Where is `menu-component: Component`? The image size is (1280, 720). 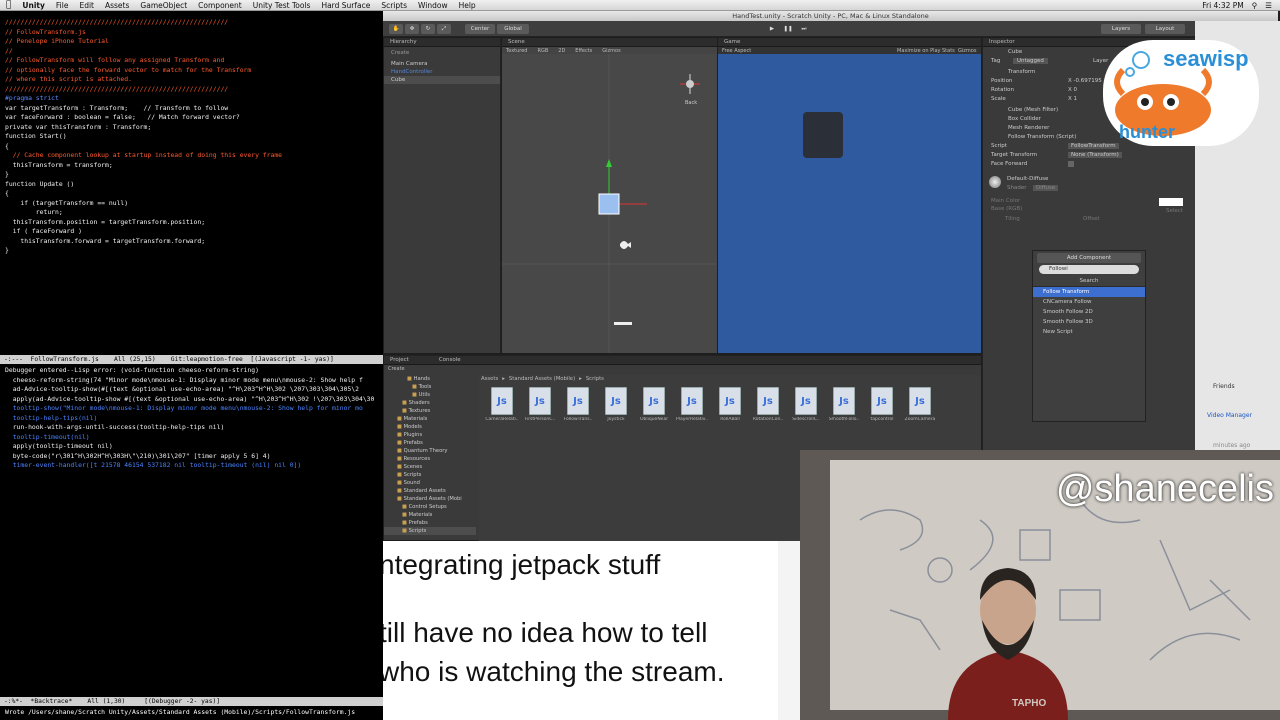 menu-component: Component is located at coordinates (220, 5).